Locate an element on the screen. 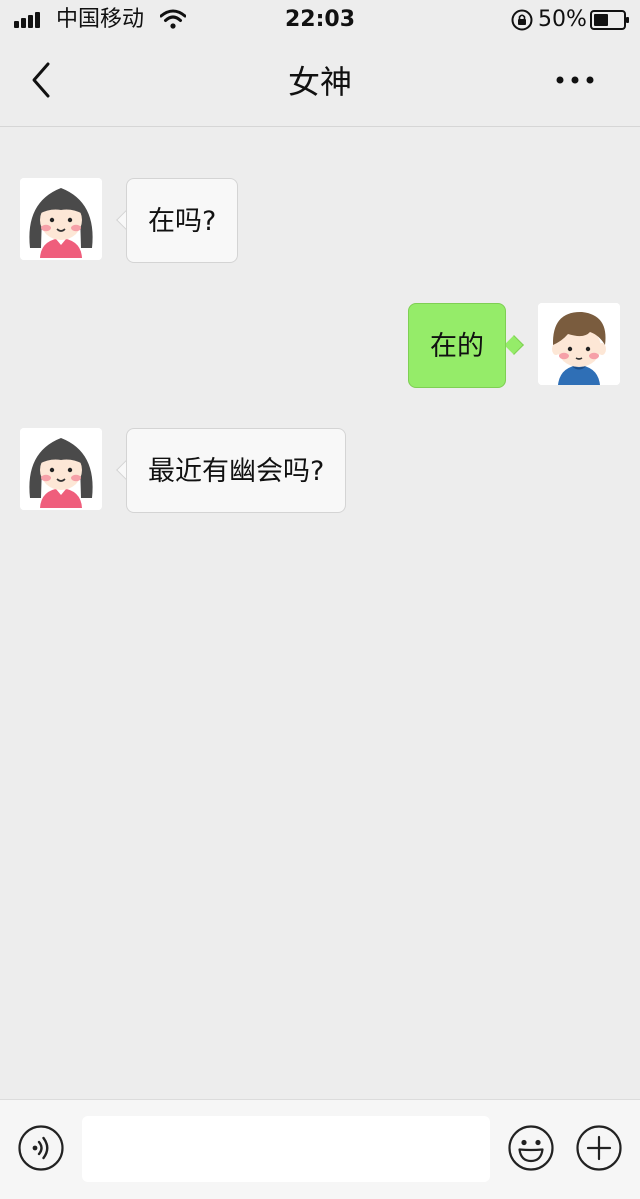 The height and width of the screenshot is (1199, 640). nav-bar: 女神 is located at coordinates (320, 83).